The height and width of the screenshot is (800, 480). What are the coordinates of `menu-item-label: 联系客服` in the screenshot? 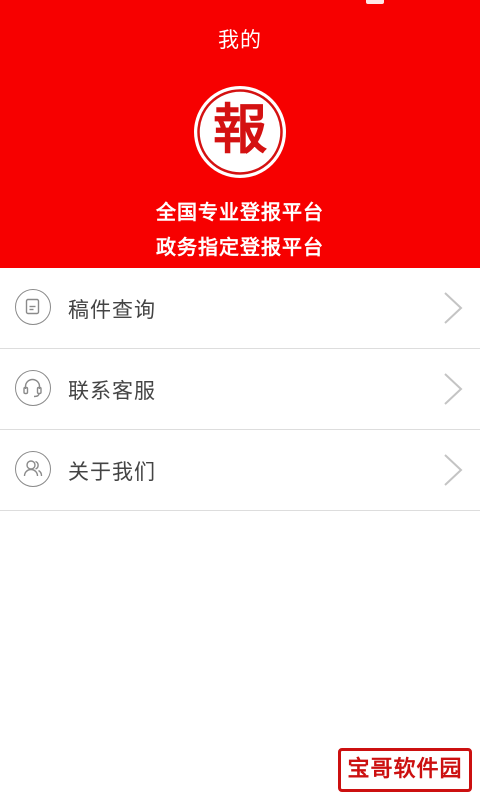 It's located at (112, 391).